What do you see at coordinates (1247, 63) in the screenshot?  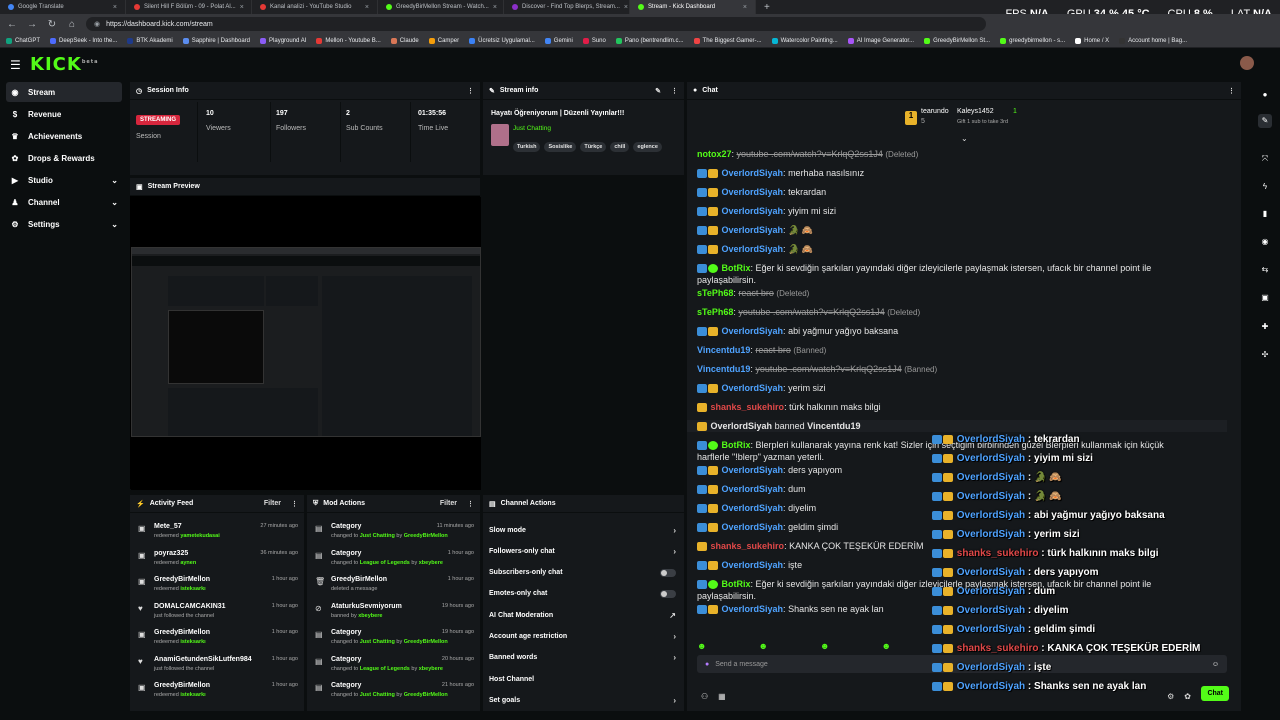 I see `avatar` at bounding box center [1247, 63].